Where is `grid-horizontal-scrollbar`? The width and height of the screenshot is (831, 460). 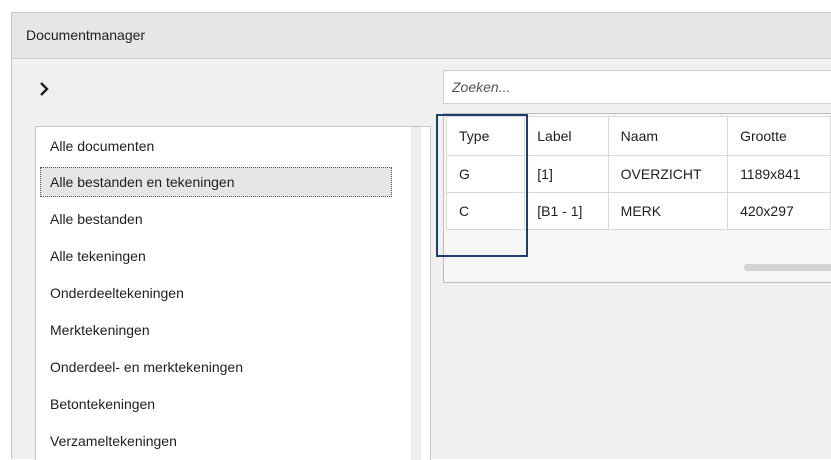
grid-horizontal-scrollbar is located at coordinates (787, 267).